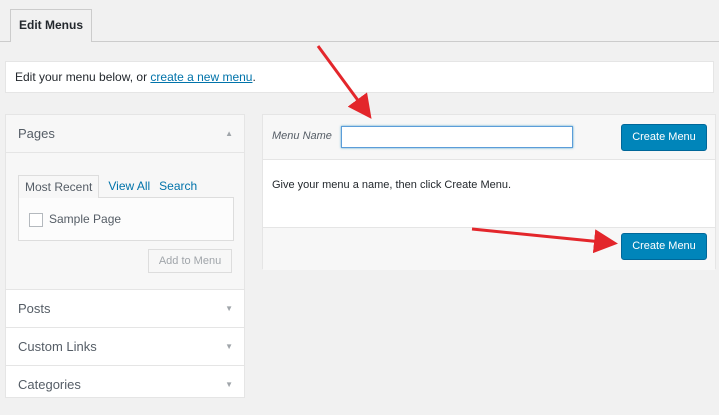 The width and height of the screenshot is (719, 415). I want to click on arrow-to-menu-name, so click(344, 82).